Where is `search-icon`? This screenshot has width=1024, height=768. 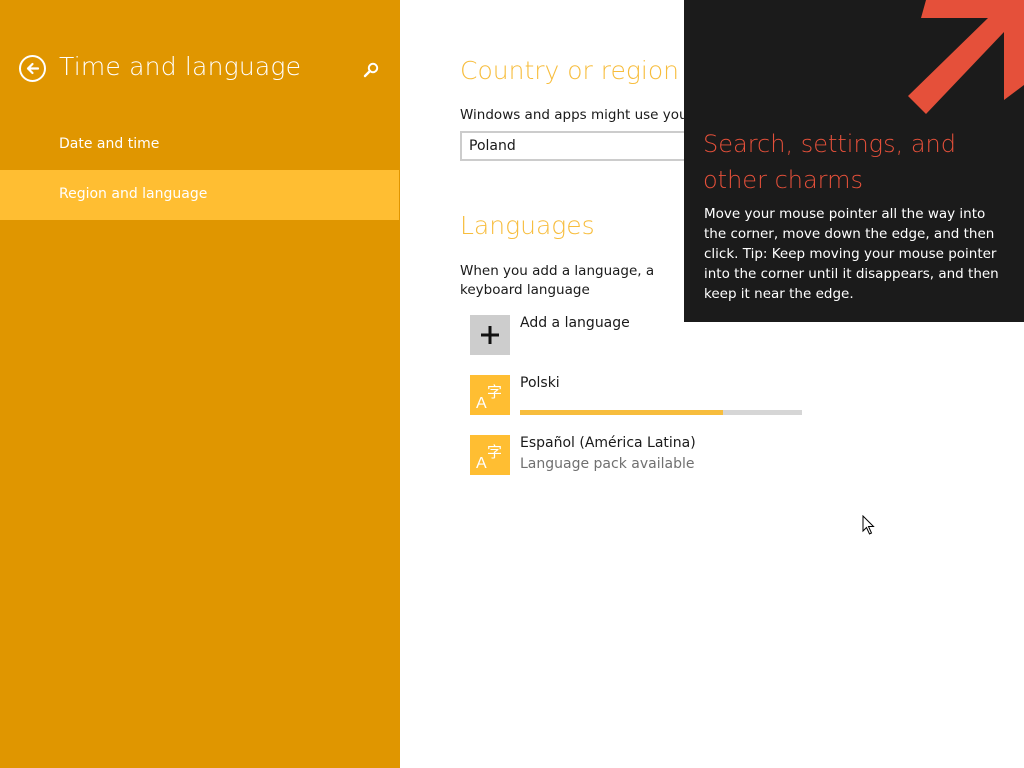
search-icon is located at coordinates (371, 70).